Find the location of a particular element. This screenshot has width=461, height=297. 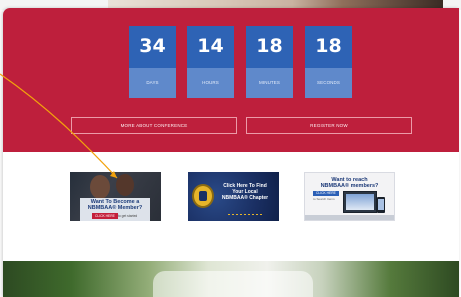

countdown-hours: 14 HOURS is located at coordinates (210, 62).